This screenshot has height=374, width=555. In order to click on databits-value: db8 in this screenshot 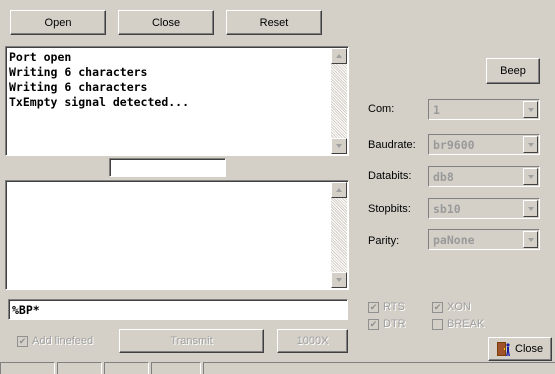, I will do `click(443, 177)`.